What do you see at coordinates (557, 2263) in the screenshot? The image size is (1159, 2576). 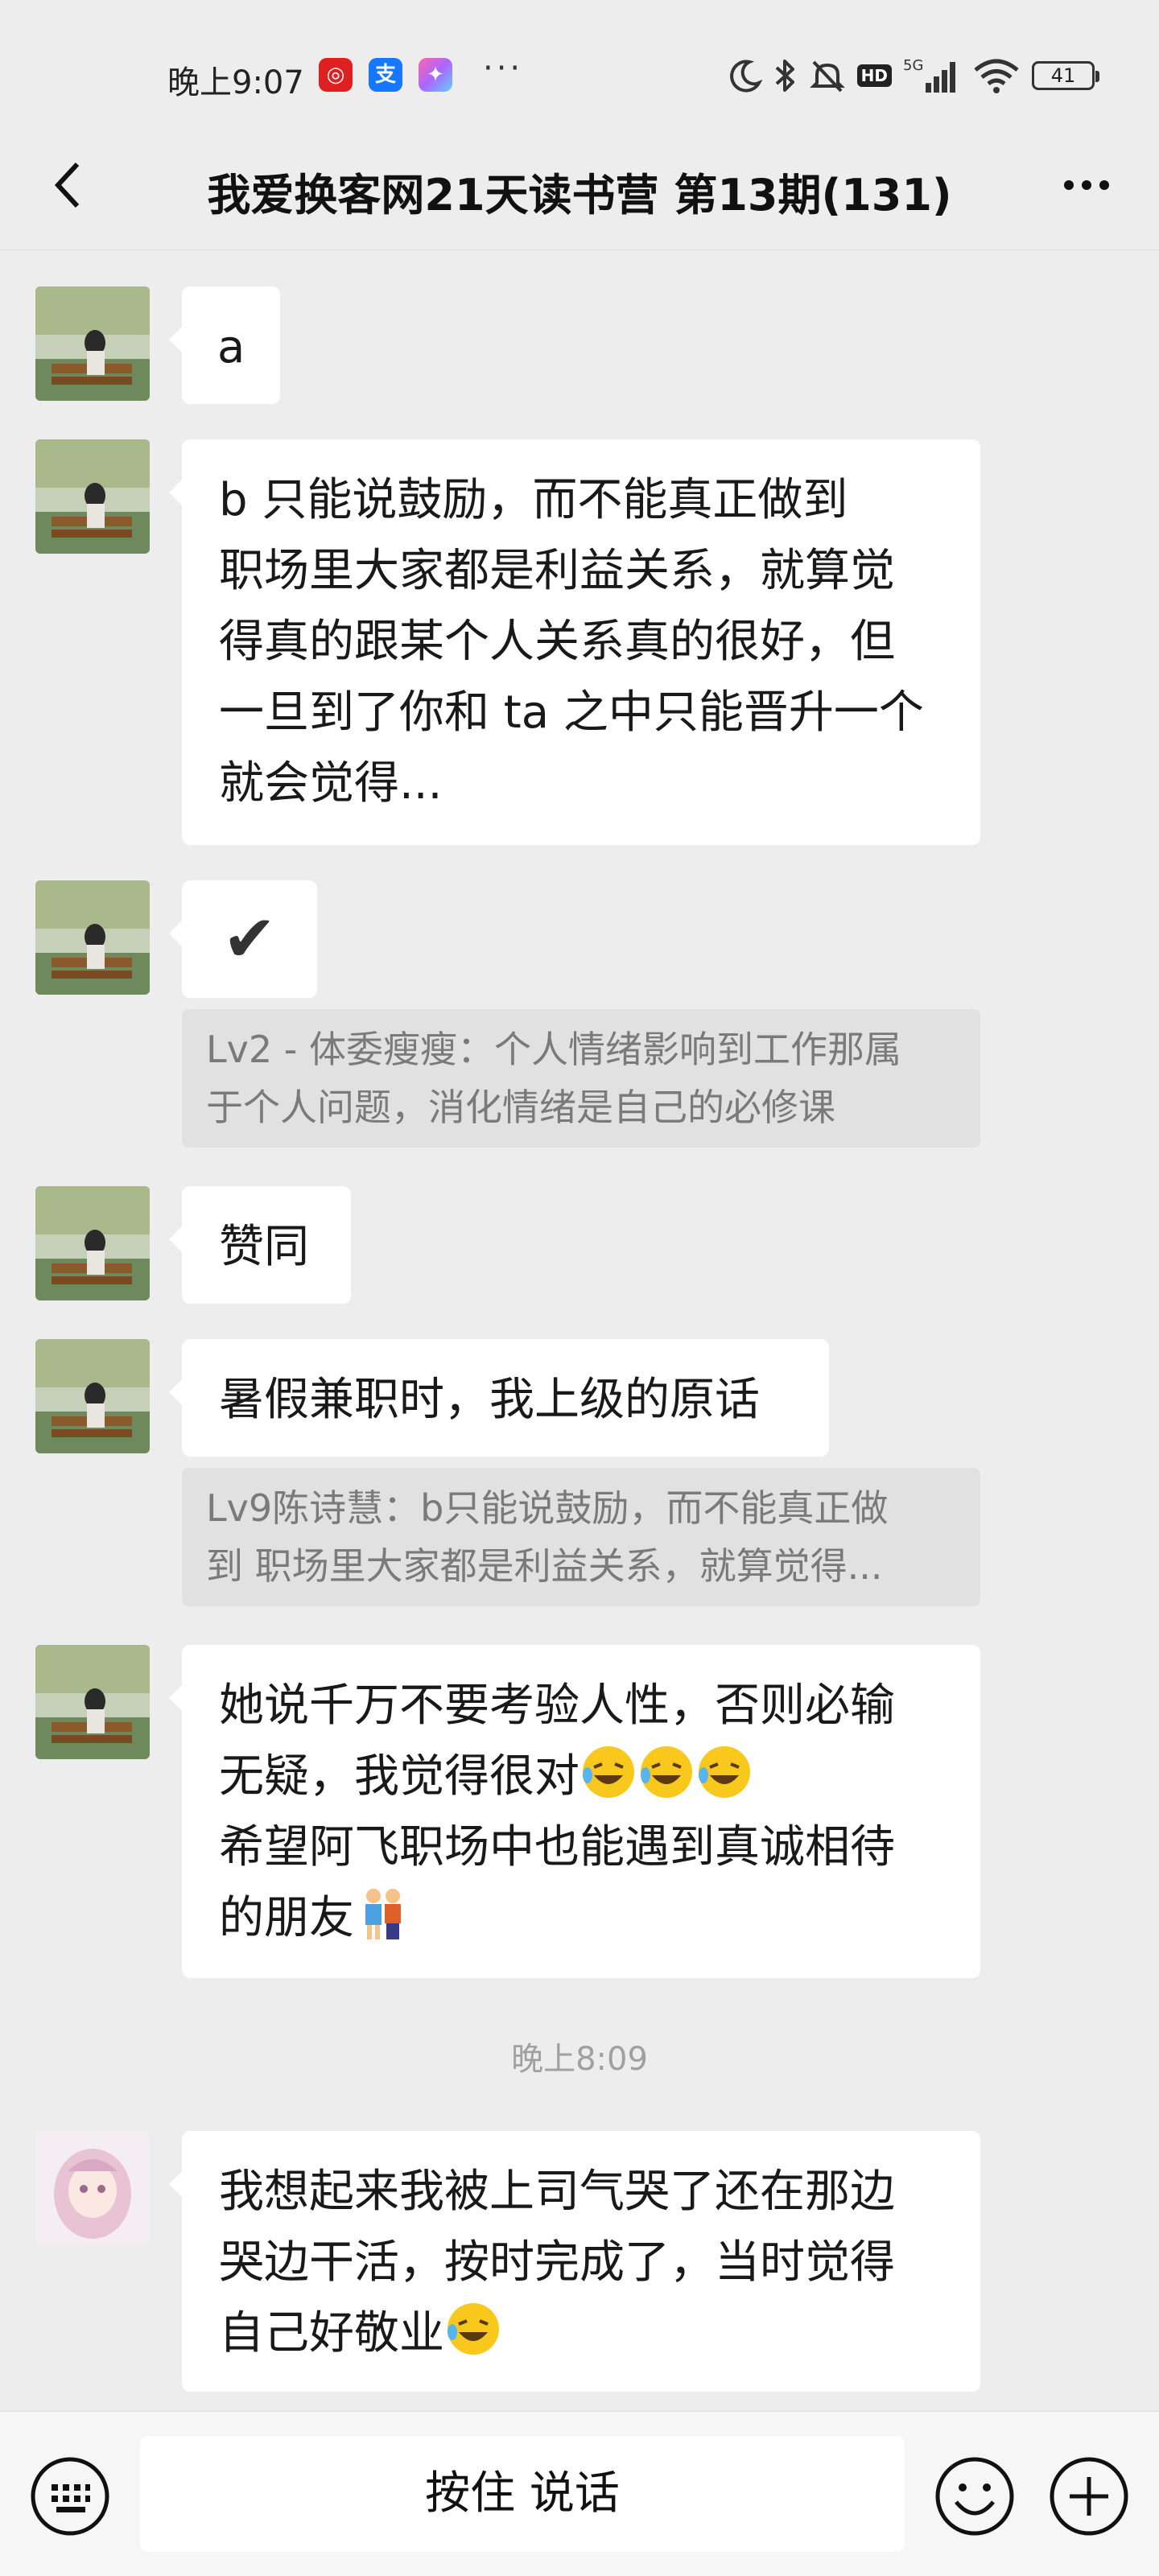 I see `message-text: 我想起来我被上司气哭了还在那边 哭边干活，按时完成了，当时觉得 自己好敬业` at bounding box center [557, 2263].